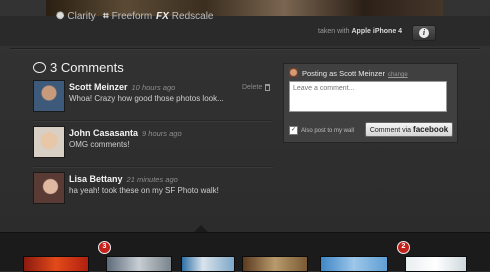  I want to click on info-button: i, so click(424, 33).